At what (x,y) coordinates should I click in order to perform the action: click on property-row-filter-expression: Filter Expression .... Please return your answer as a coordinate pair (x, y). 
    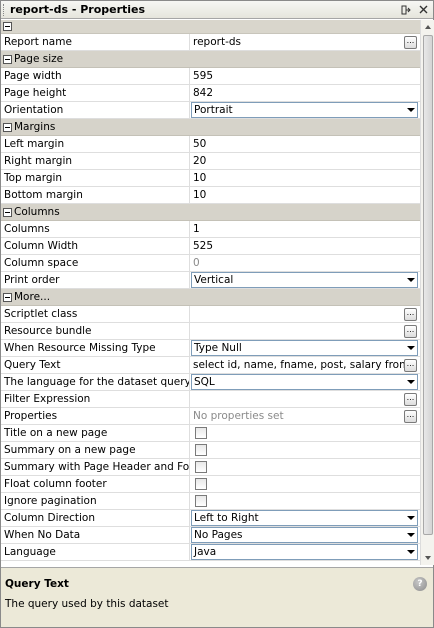
    Looking at the image, I should click on (210, 399).